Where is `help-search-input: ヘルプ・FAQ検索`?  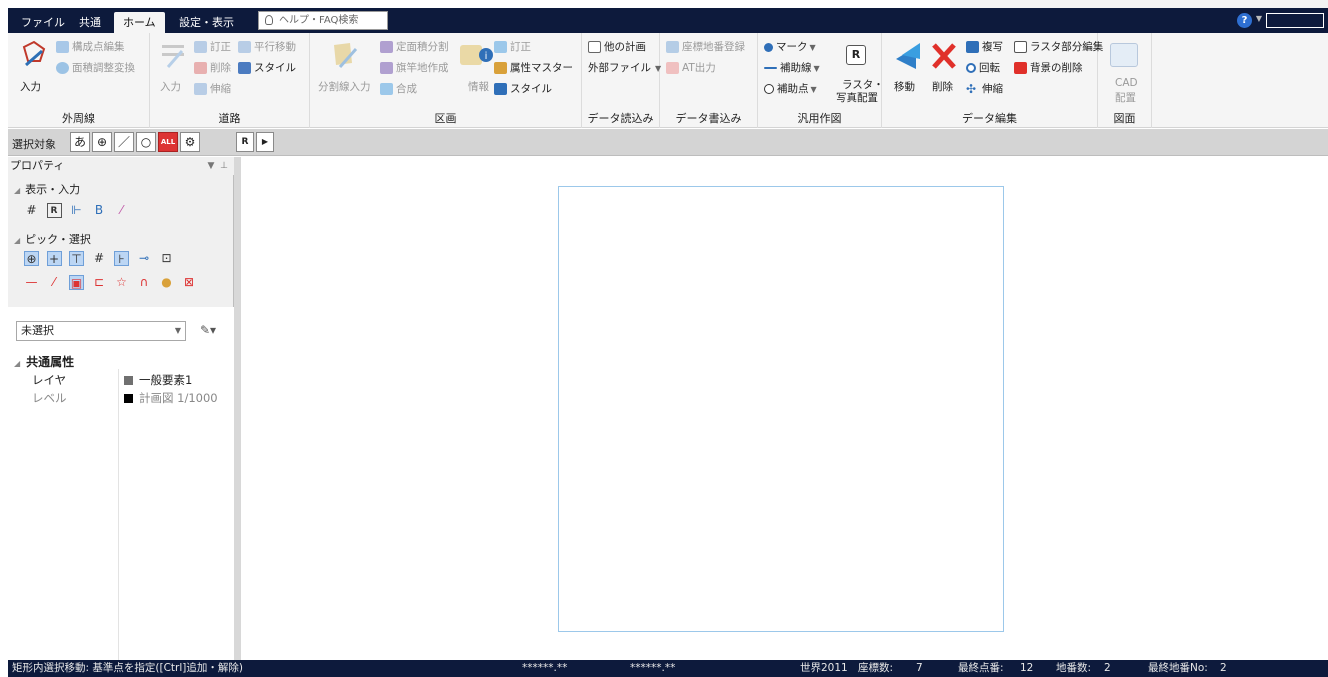
help-search-input: ヘルプ・FAQ検索 is located at coordinates (323, 20).